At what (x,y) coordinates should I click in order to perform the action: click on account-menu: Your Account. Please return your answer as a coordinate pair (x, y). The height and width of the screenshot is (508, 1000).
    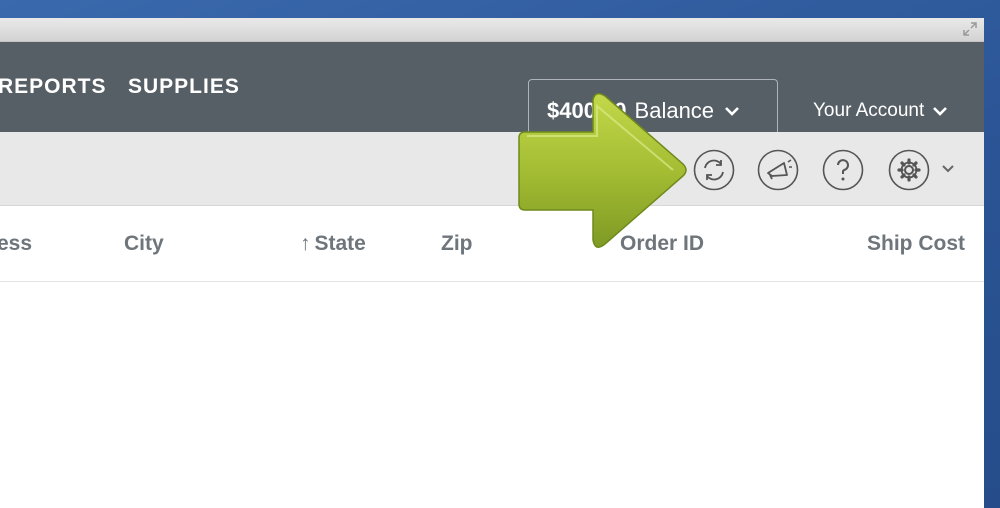
    Looking at the image, I should click on (880, 111).